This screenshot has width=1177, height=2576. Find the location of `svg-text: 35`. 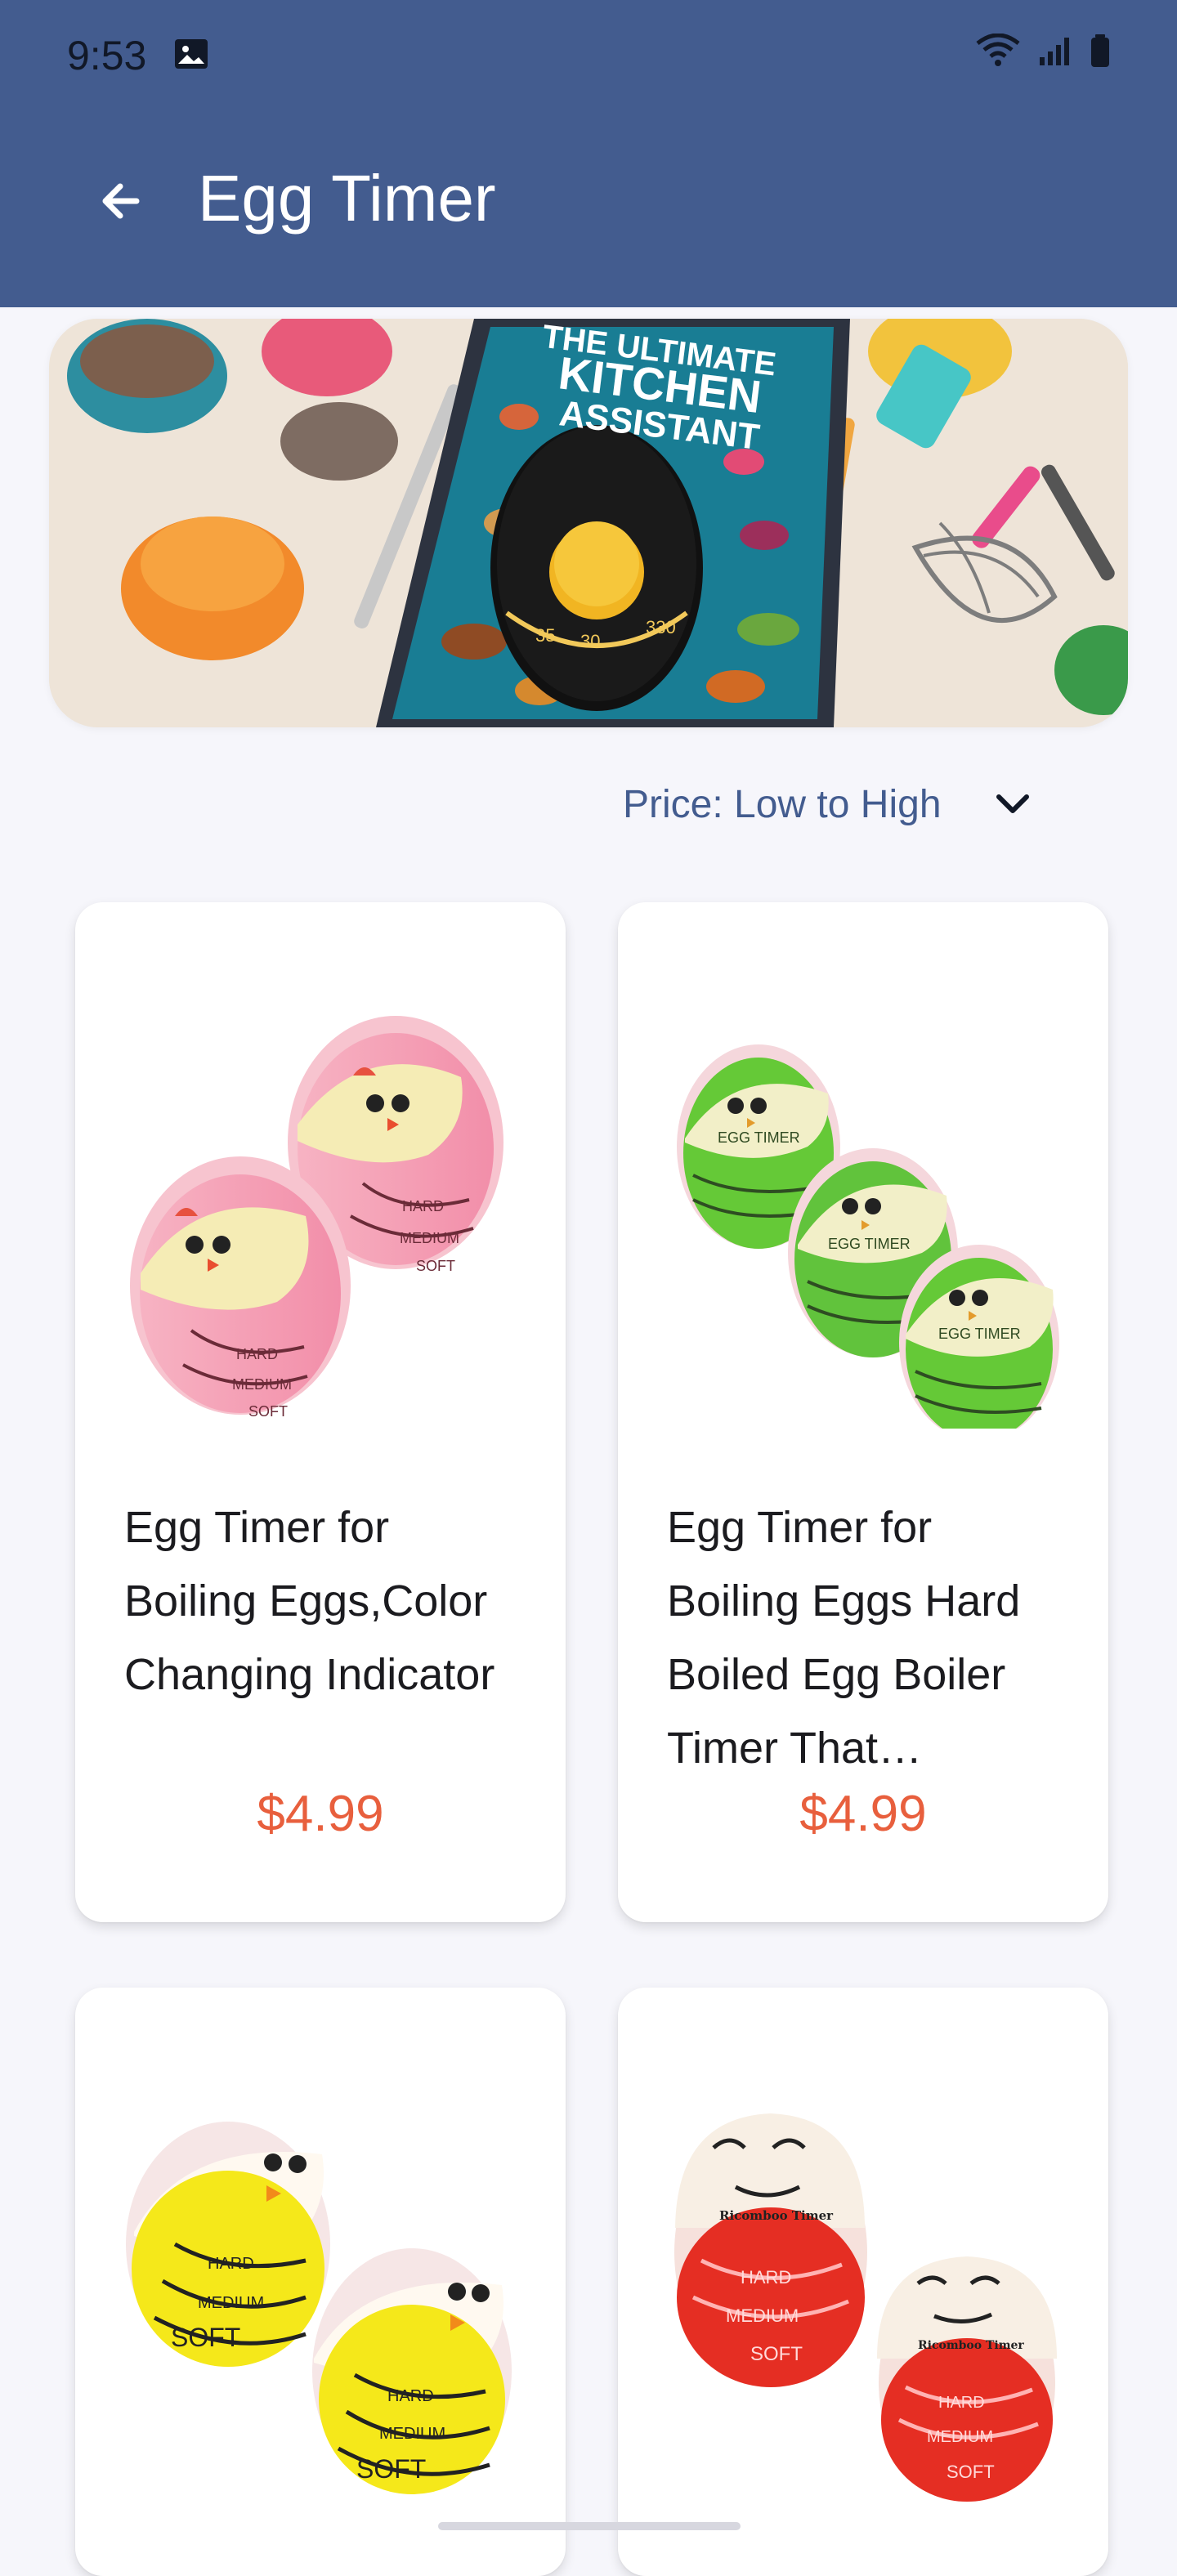

svg-text: 35 is located at coordinates (545, 635).